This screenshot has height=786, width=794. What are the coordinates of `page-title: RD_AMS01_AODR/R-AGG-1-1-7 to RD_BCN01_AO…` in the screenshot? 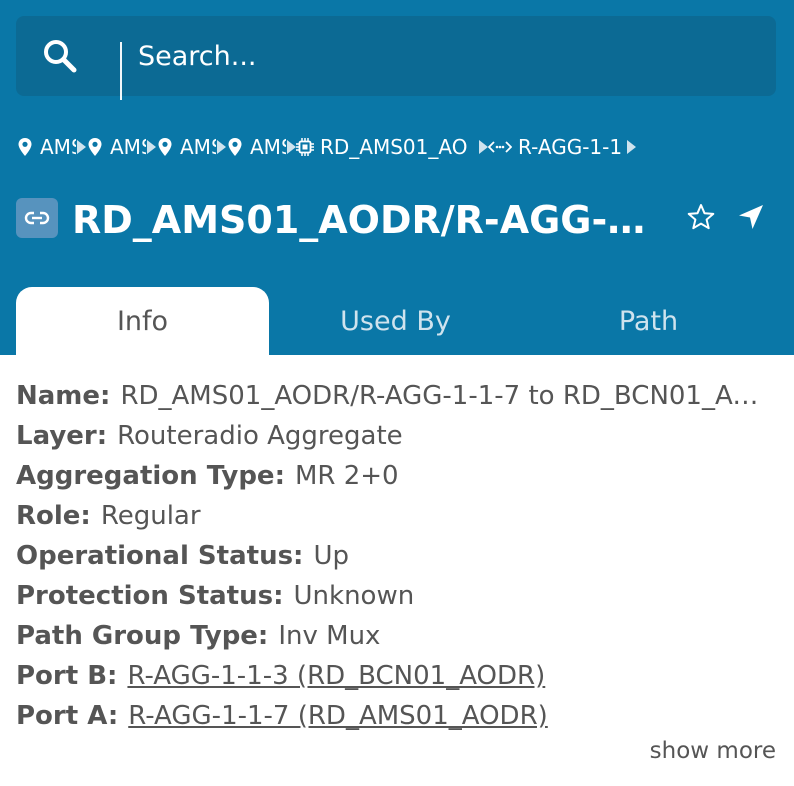 It's located at (362, 220).